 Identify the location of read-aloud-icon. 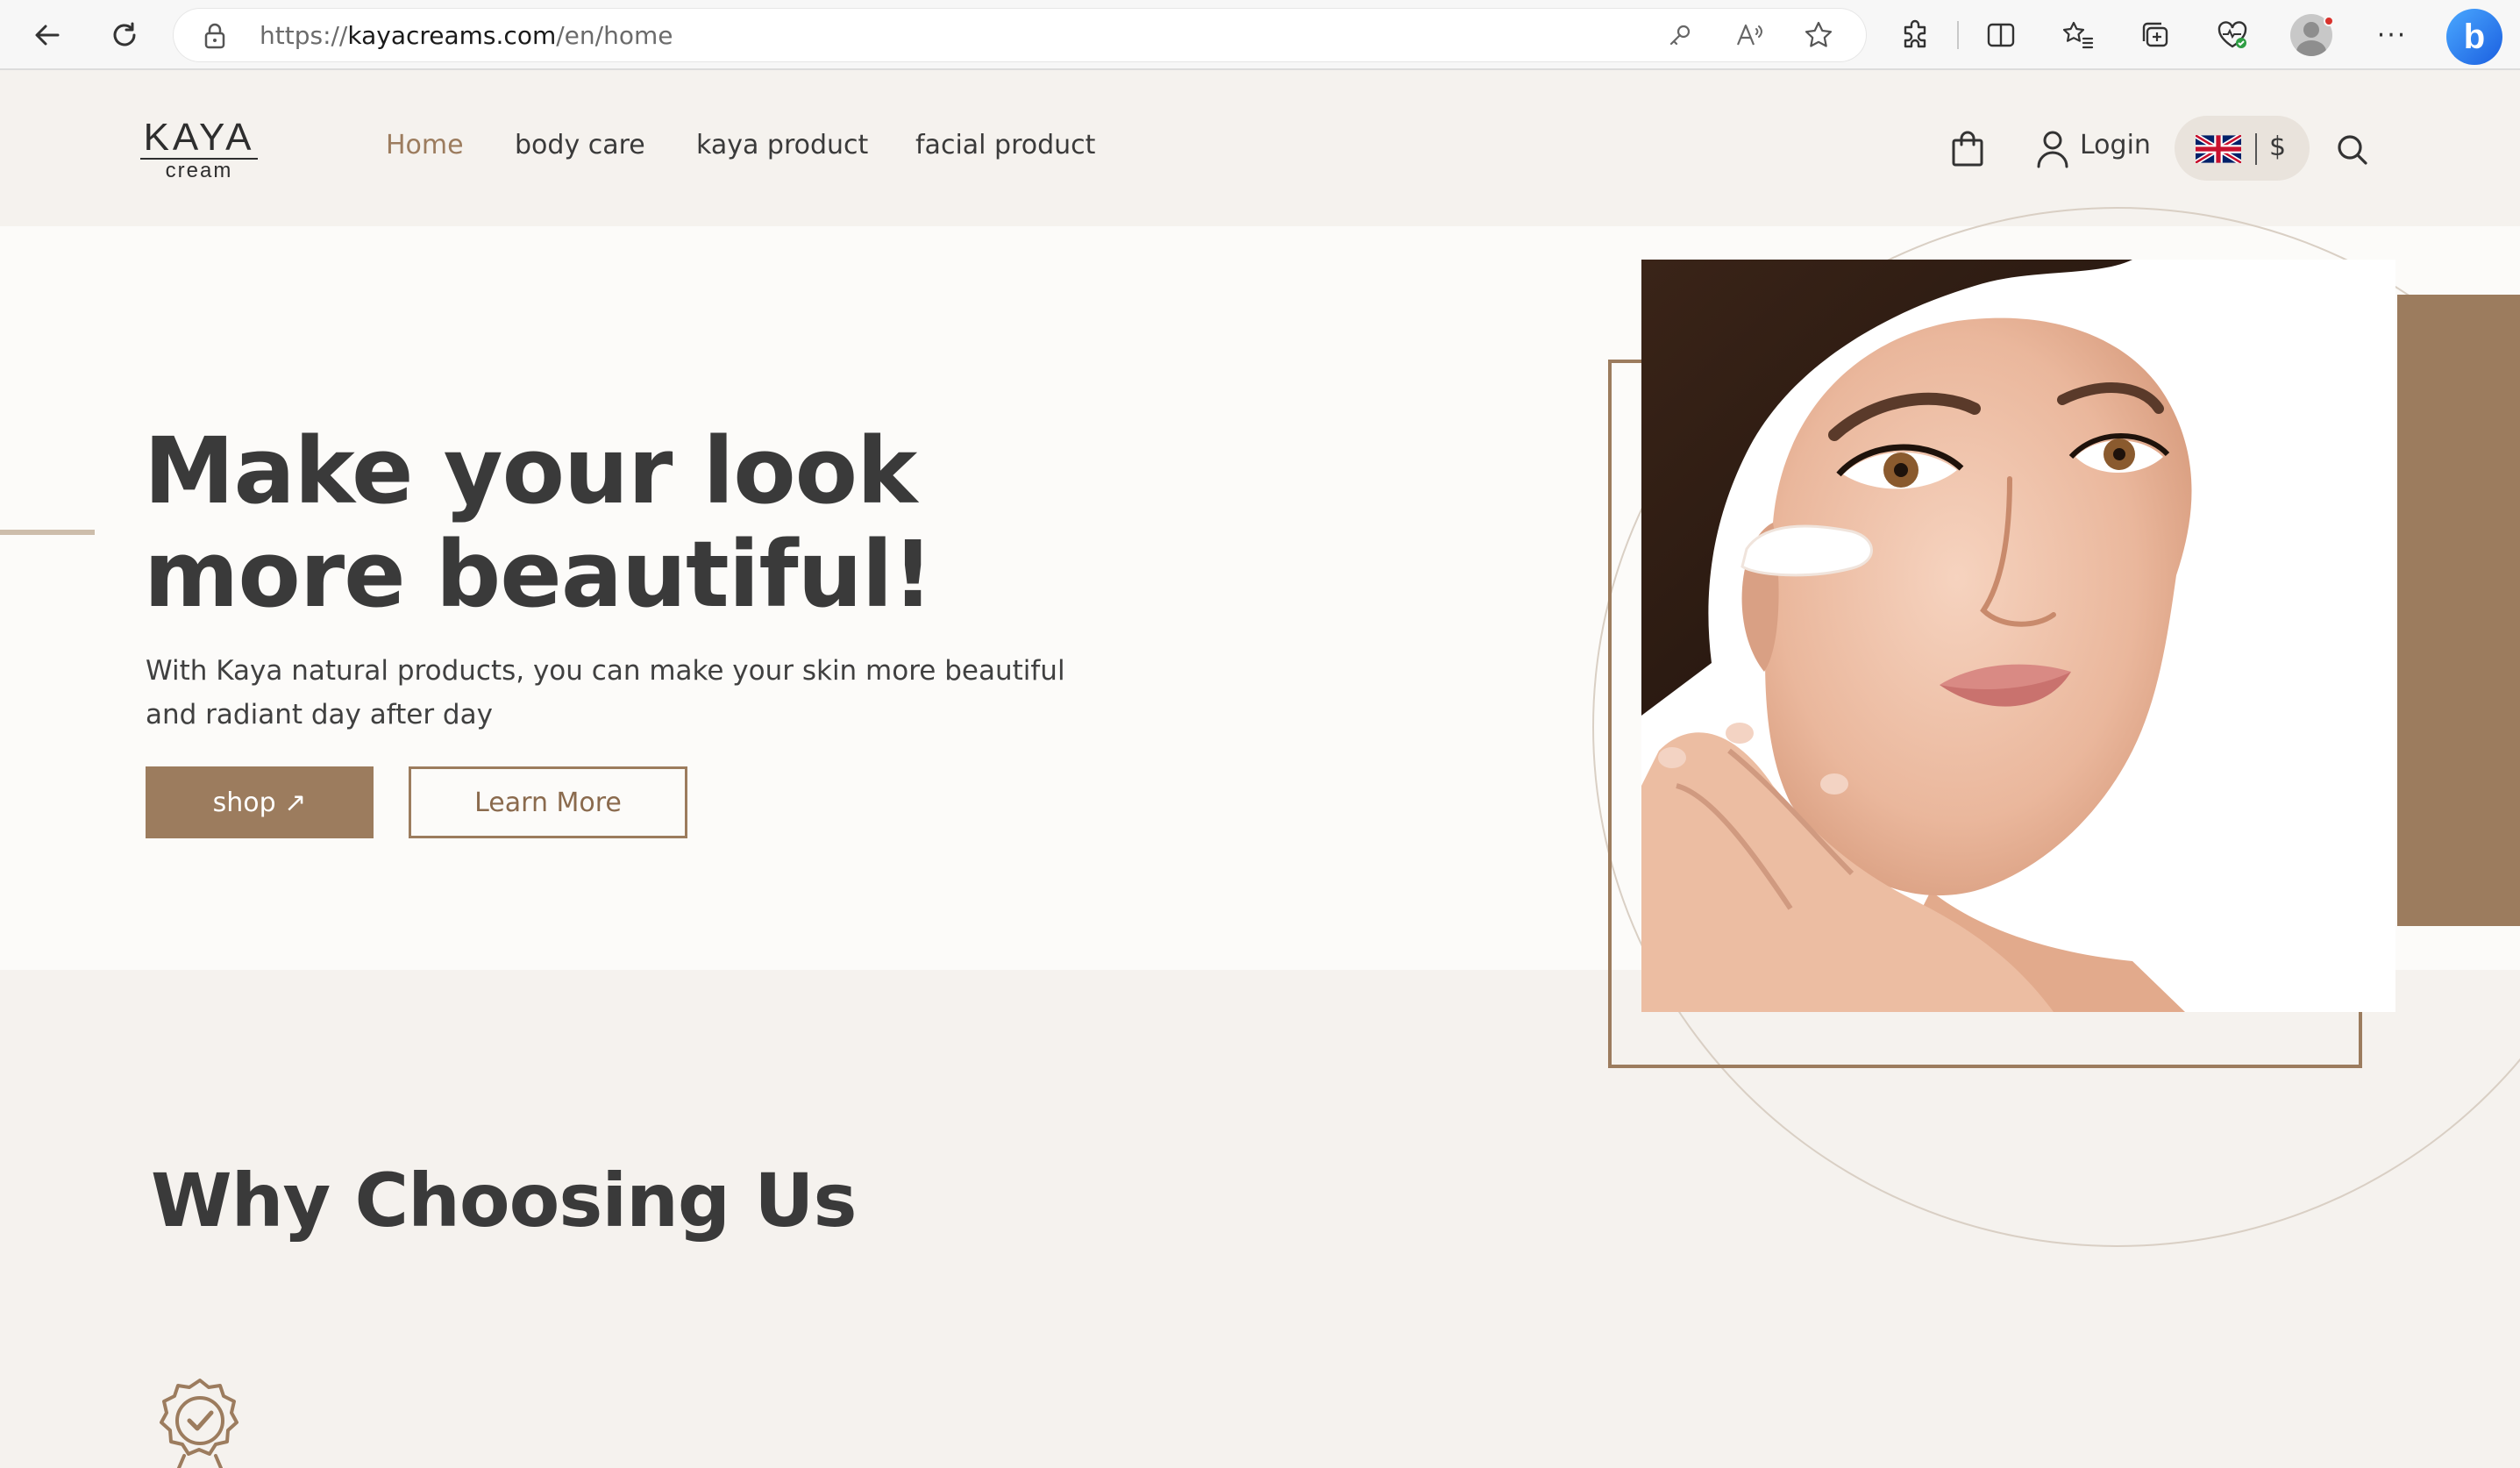
(1750, 35).